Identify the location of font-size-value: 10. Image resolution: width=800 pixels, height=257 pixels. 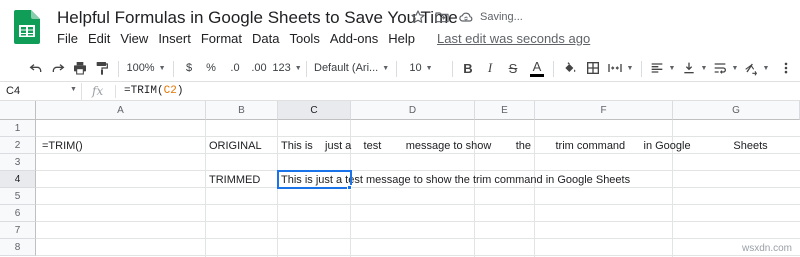
(415, 68).